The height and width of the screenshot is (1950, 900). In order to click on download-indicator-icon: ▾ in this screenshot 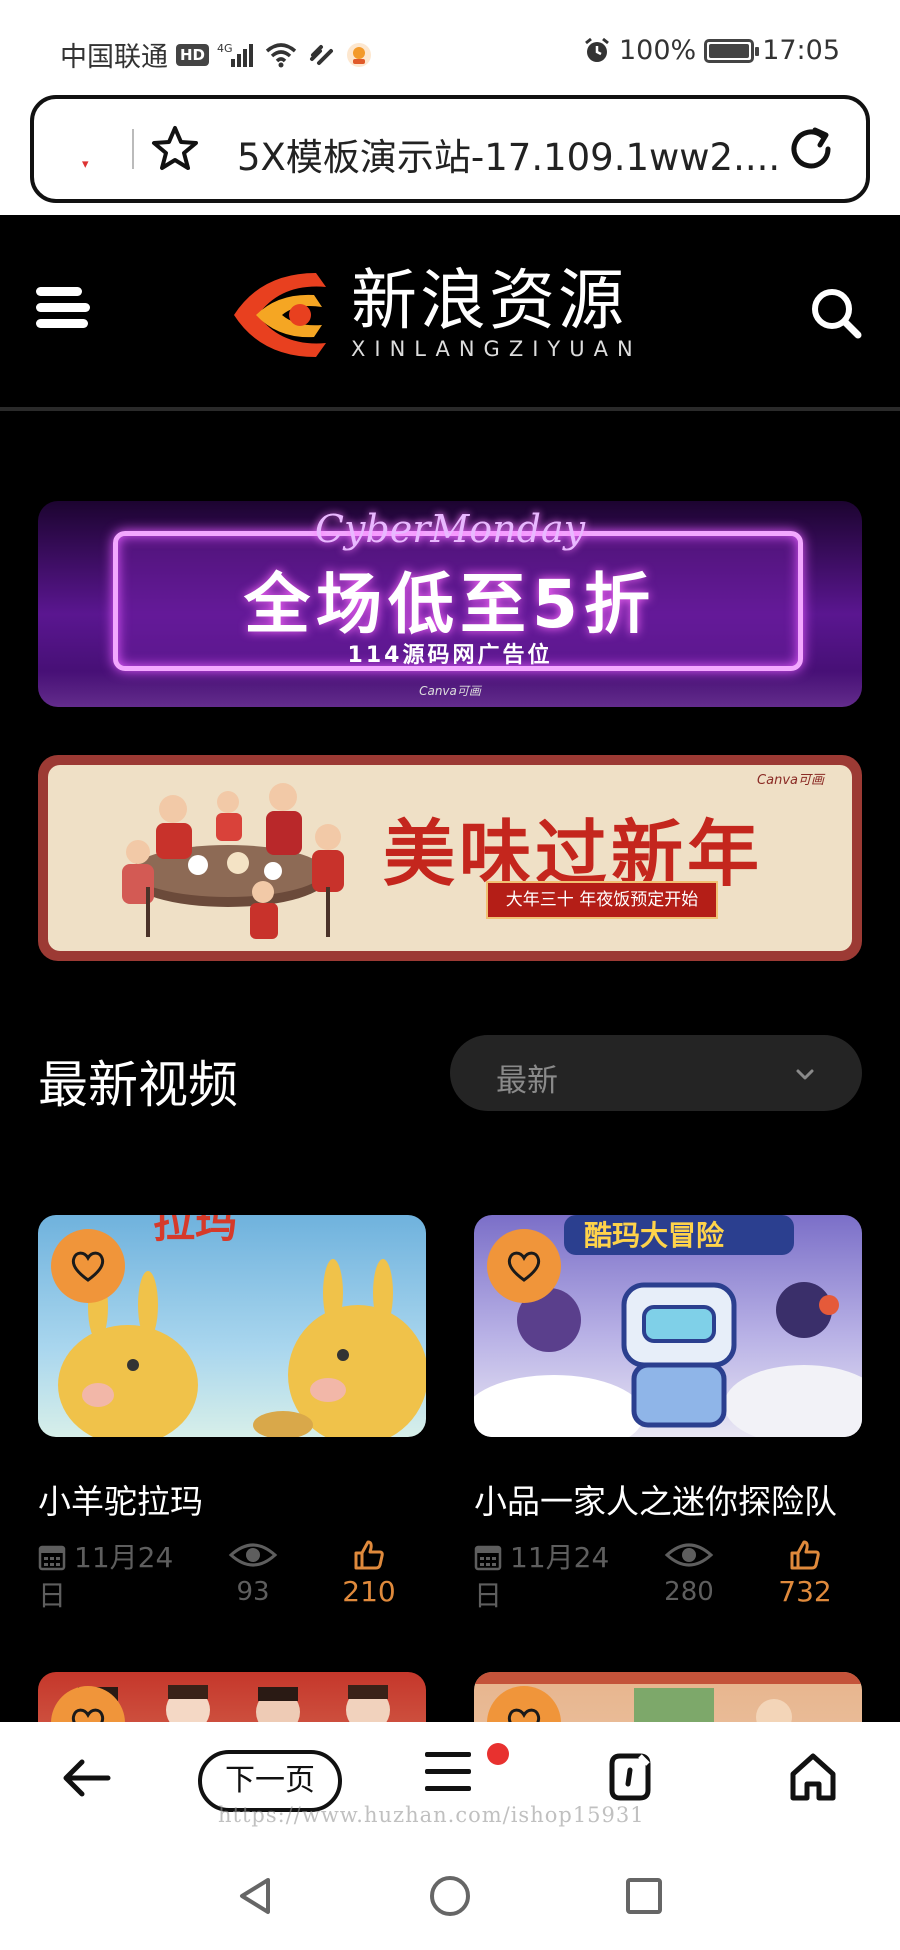, I will do `click(85, 164)`.